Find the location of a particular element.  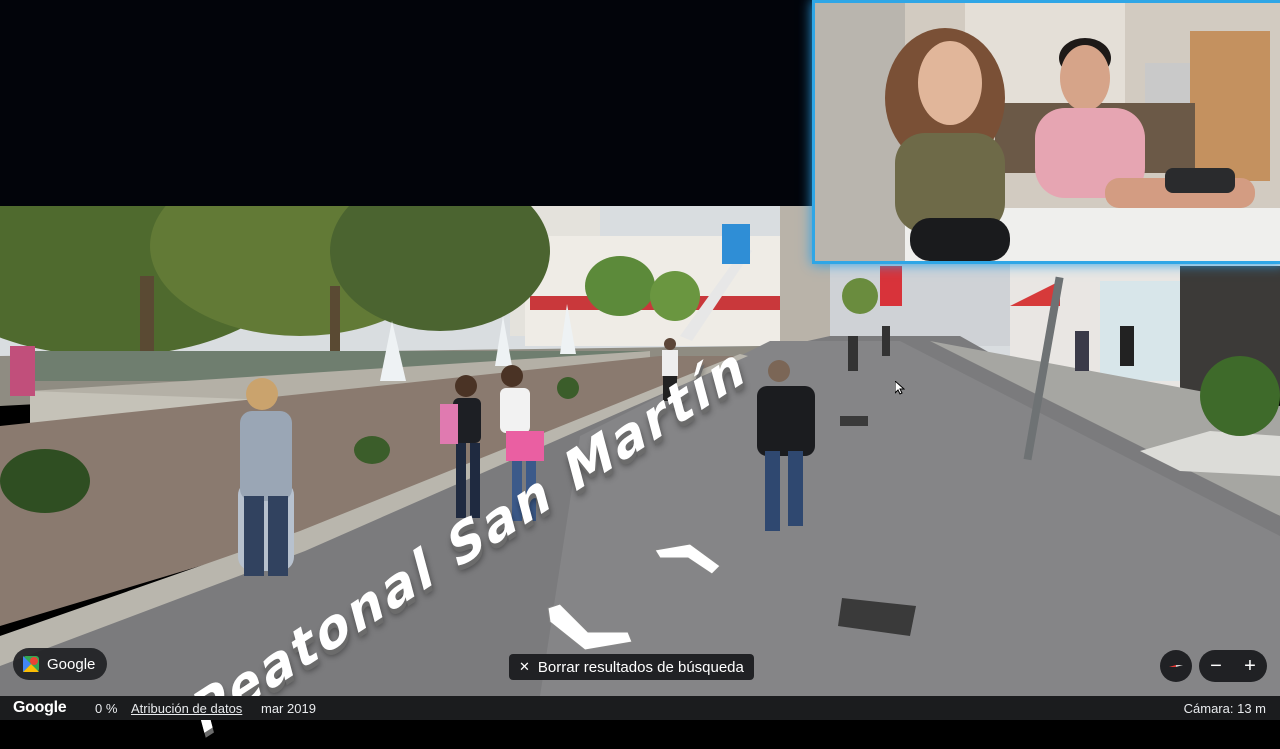

webcam-overlay is located at coordinates (1046, 132).